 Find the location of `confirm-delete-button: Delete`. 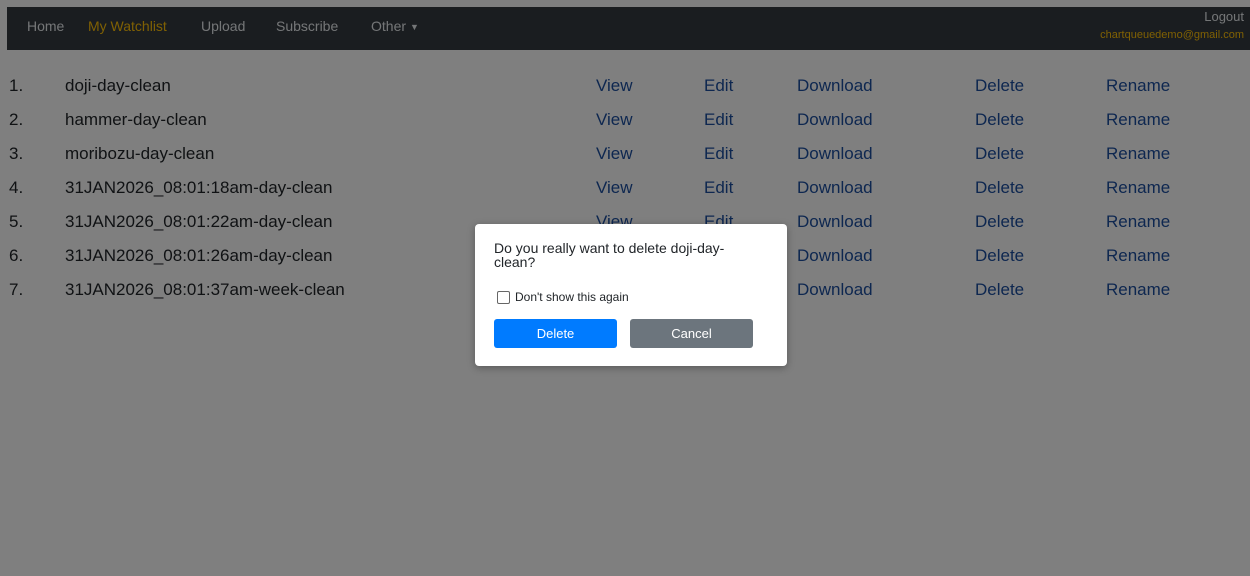

confirm-delete-button: Delete is located at coordinates (555, 333).